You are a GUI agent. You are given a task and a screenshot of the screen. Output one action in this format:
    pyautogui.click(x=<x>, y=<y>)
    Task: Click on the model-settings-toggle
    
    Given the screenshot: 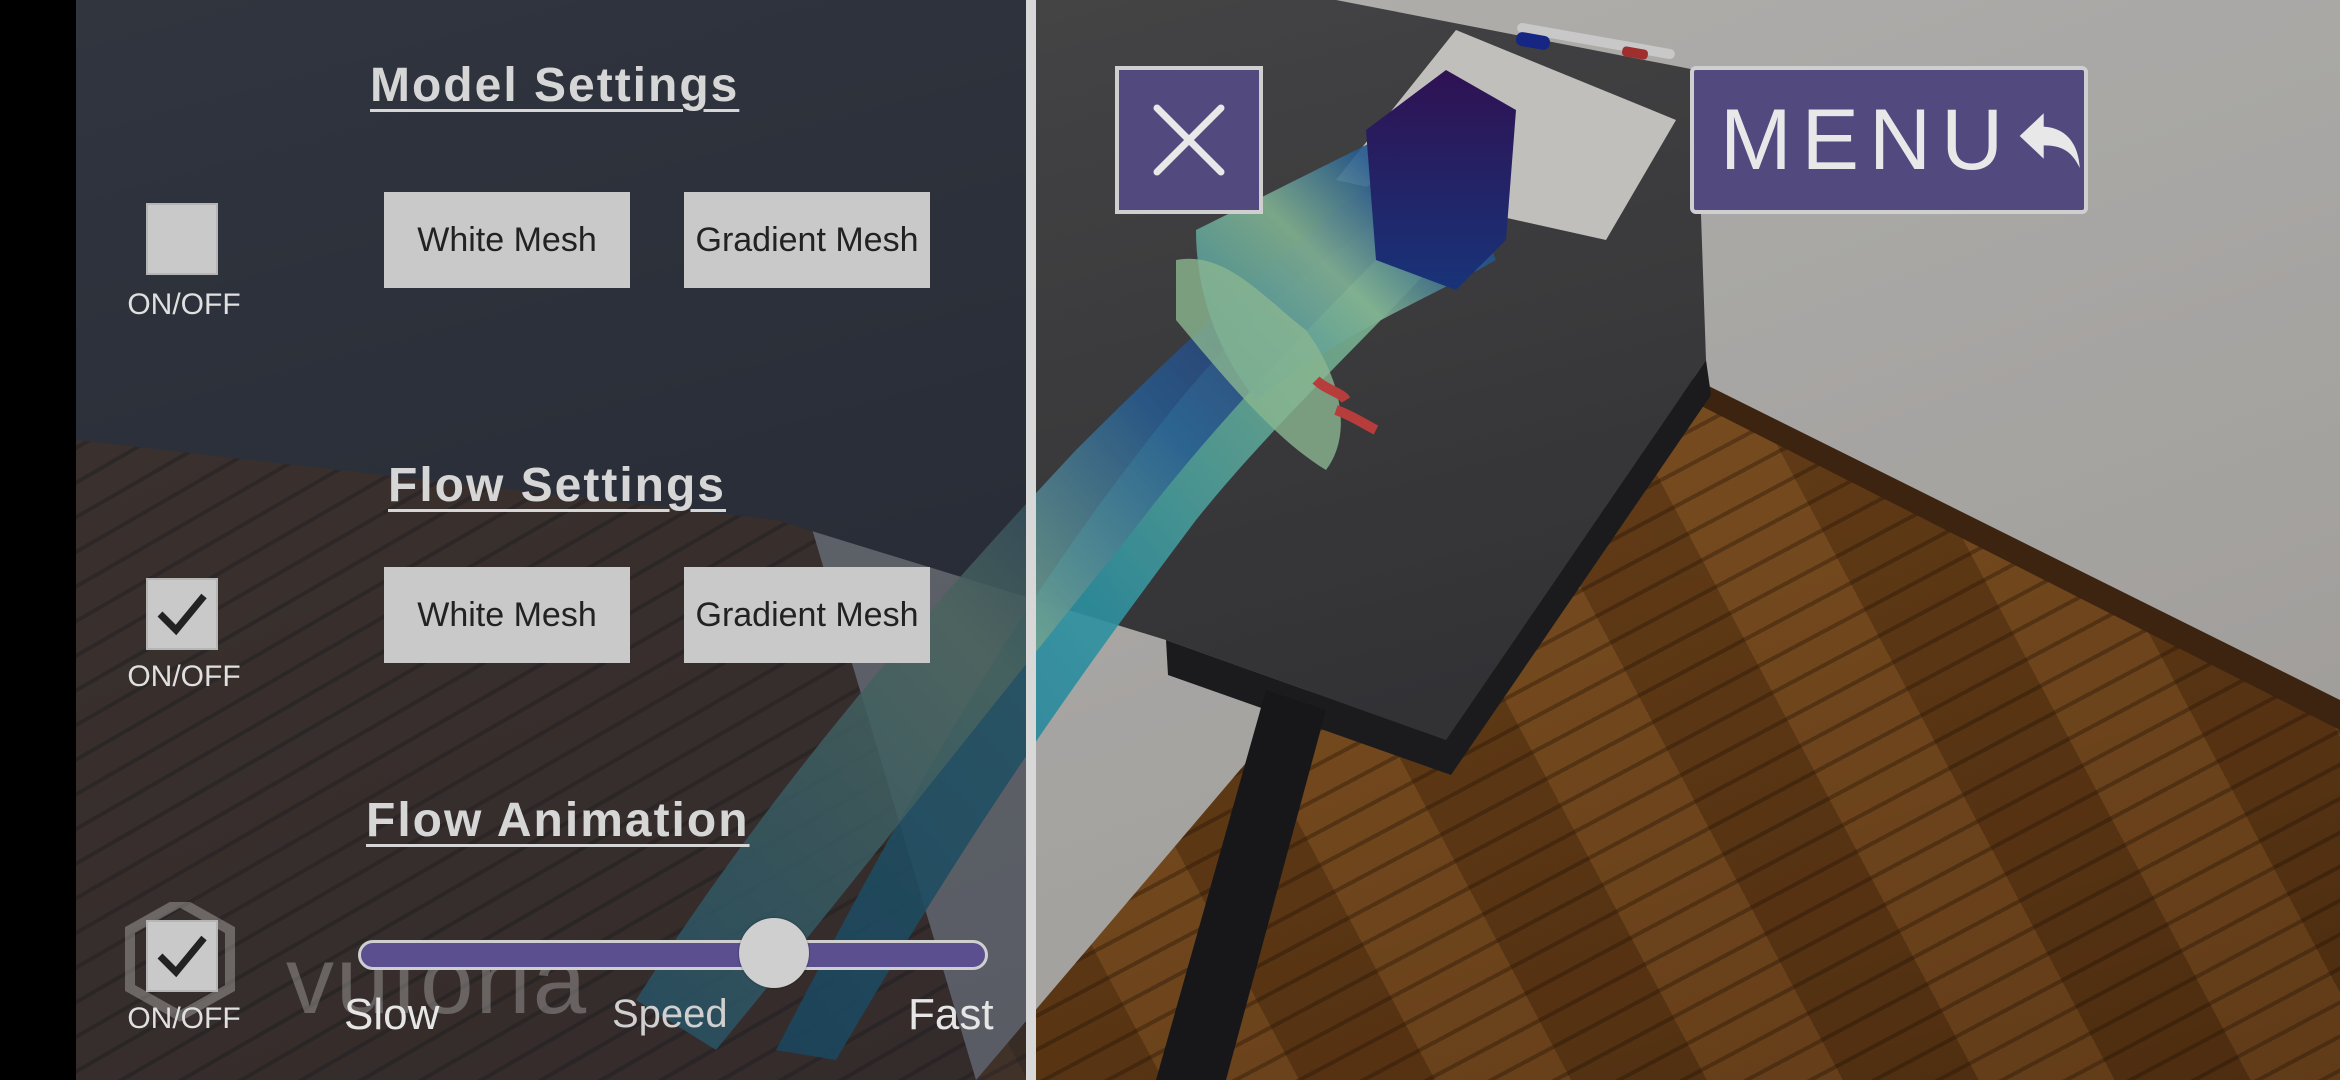 What is the action you would take?
    pyautogui.click(x=182, y=239)
    